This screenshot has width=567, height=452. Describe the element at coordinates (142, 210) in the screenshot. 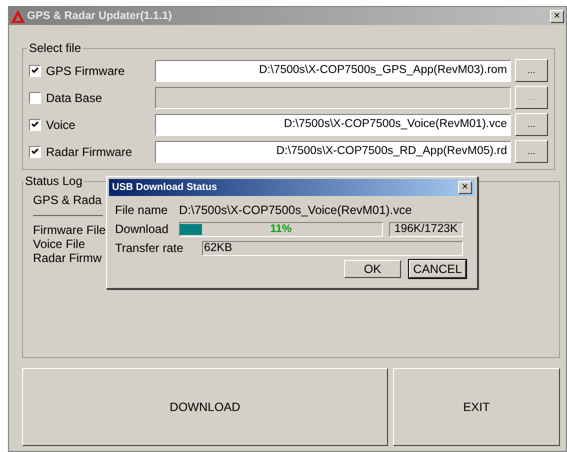

I see `field-label: File name` at that location.